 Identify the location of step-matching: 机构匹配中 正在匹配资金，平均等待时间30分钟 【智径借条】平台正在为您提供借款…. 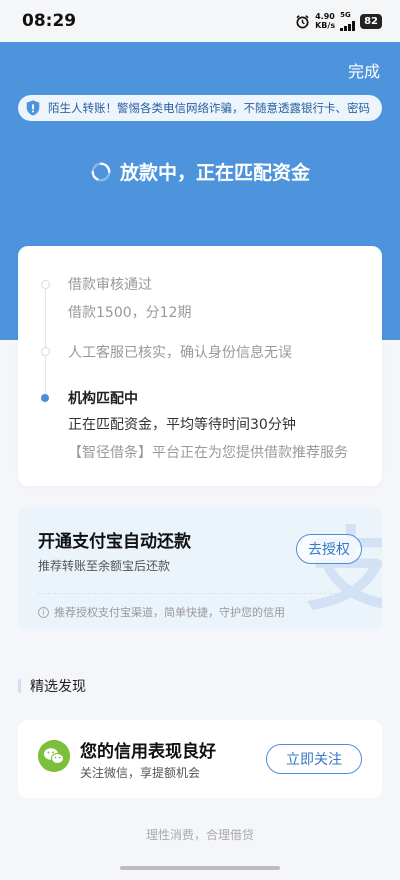
(208, 425).